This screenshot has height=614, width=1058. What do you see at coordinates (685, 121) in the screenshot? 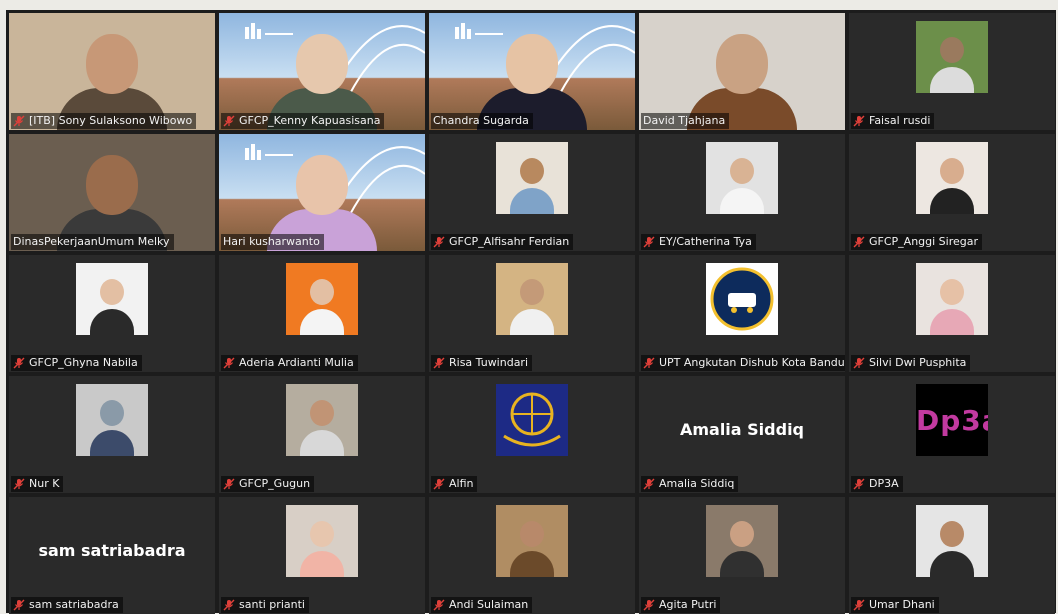
I see `participant-name-label: David Tjahjana` at bounding box center [685, 121].